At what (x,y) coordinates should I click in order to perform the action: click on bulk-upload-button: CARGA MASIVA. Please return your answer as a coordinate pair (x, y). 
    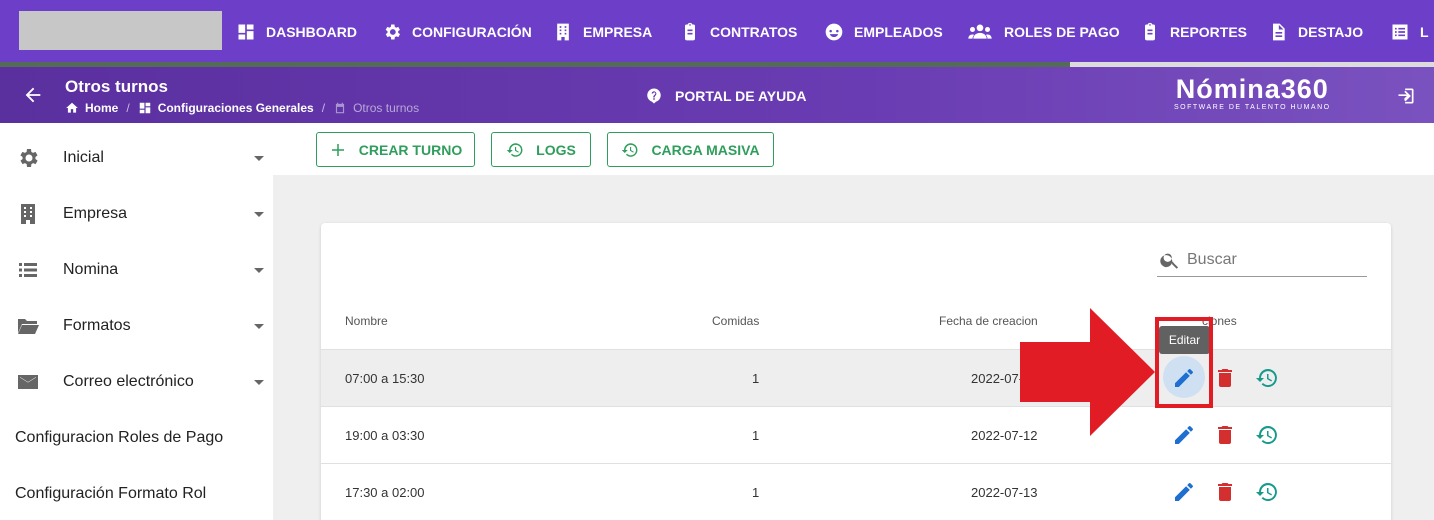
    Looking at the image, I should click on (690, 149).